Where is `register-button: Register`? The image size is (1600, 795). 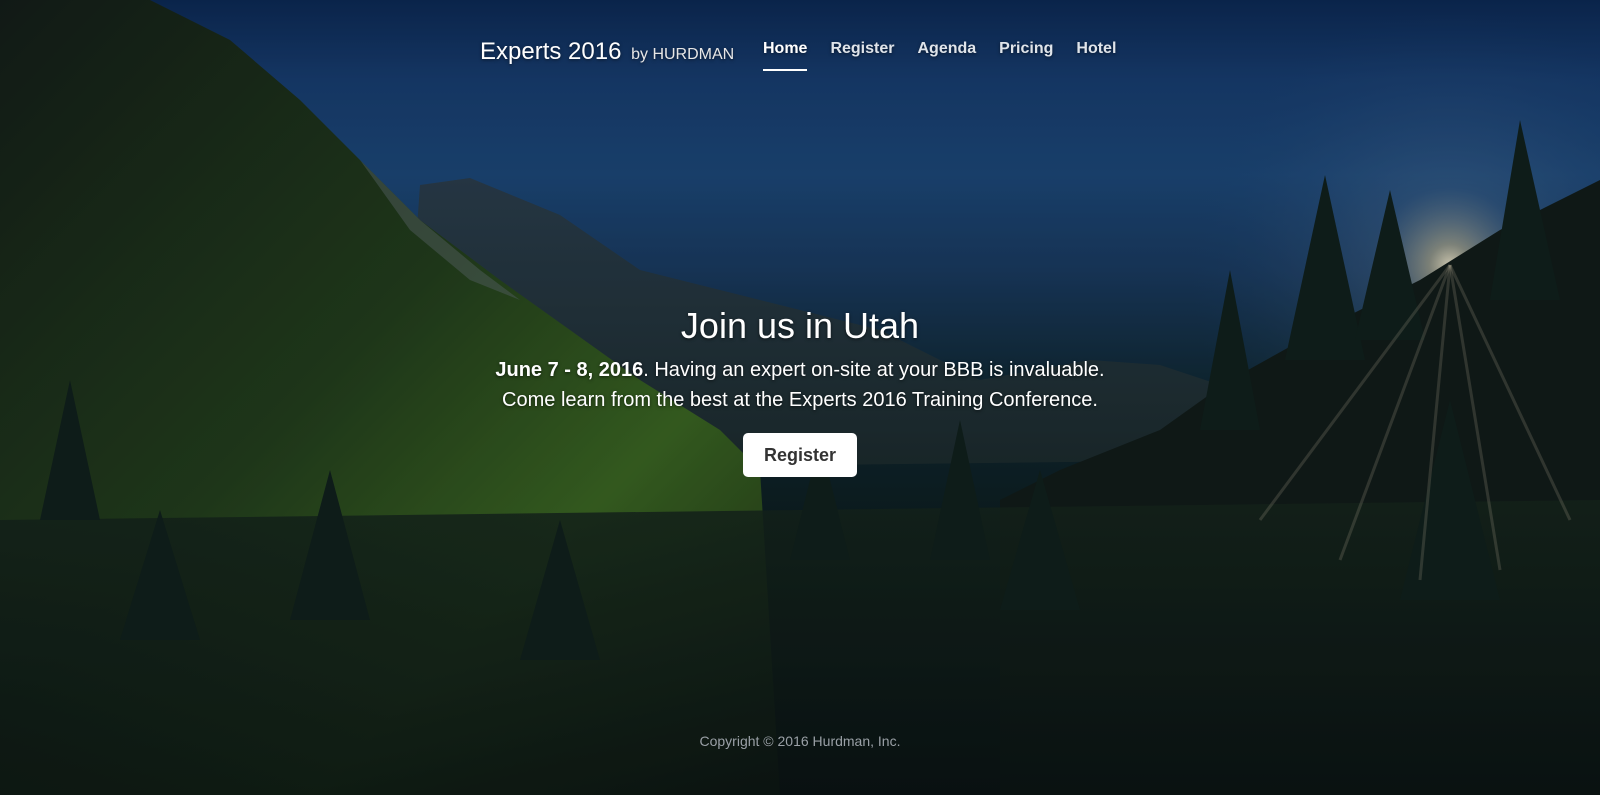 register-button: Register is located at coordinates (800, 455).